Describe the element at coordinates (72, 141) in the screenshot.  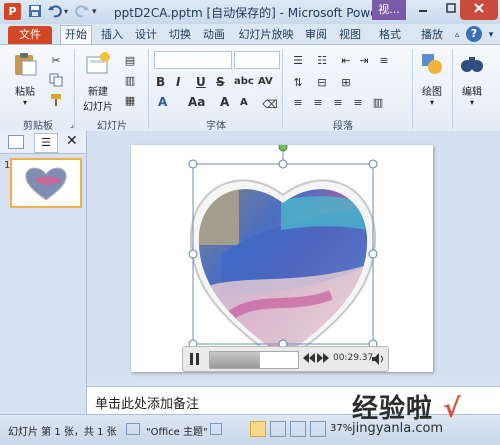
I see `close-pane-icon: ✕` at that location.